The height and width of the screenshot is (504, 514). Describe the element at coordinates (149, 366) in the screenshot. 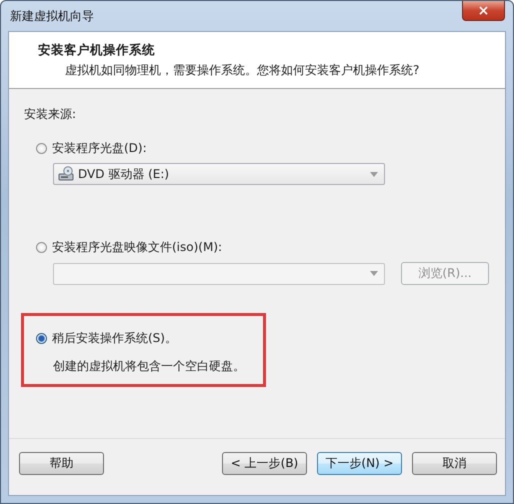

I see `option-description: 创建的虚拟机将包含一个空白硬盘。` at that location.